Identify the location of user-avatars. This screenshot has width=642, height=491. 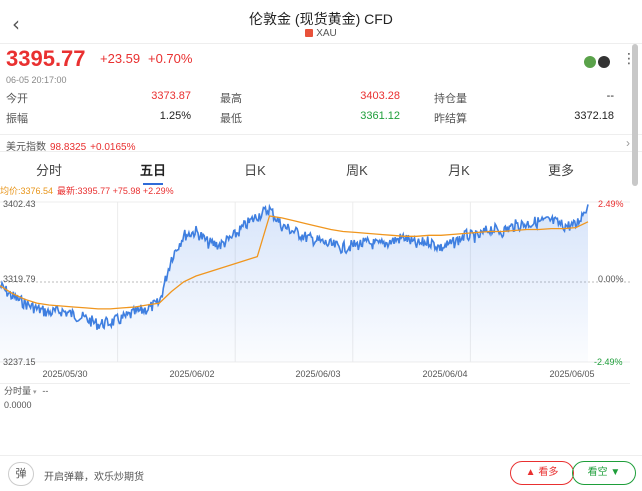
(598, 62).